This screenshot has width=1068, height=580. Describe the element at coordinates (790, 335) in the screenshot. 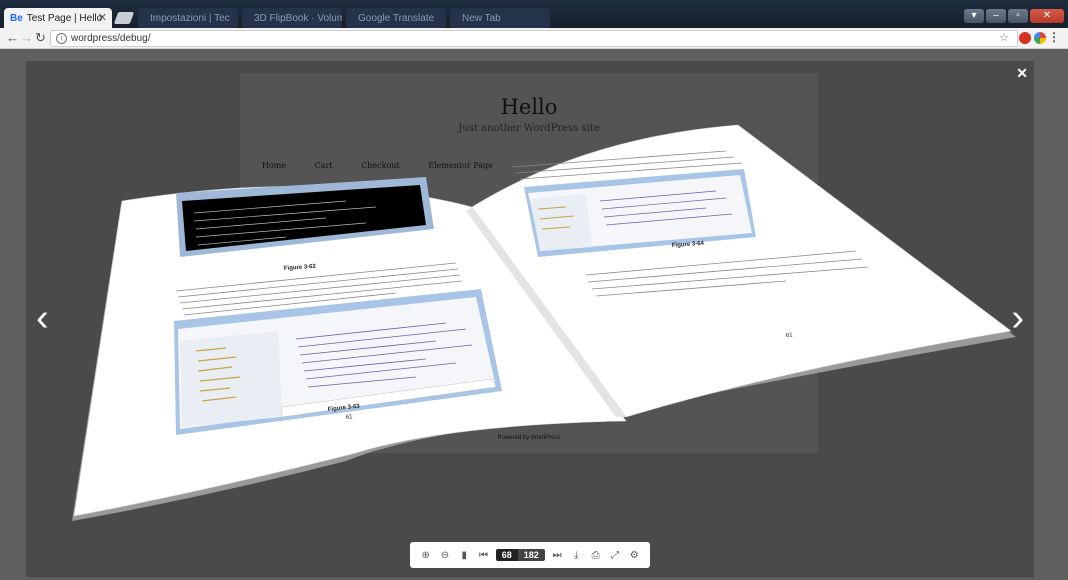

I see `right-page-number: 61` at that location.